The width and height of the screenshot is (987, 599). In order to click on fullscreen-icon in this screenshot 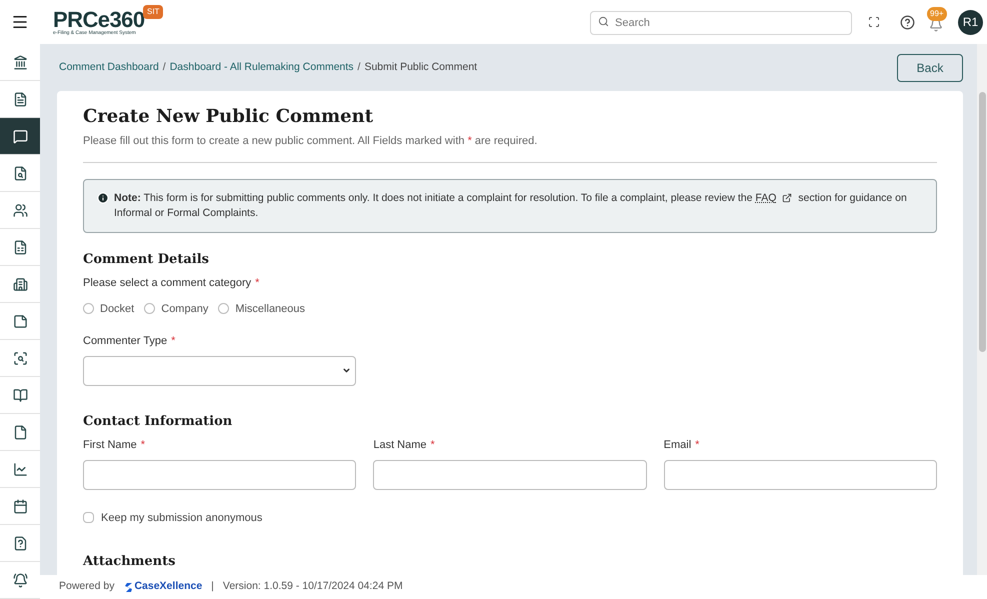, I will do `click(874, 22)`.